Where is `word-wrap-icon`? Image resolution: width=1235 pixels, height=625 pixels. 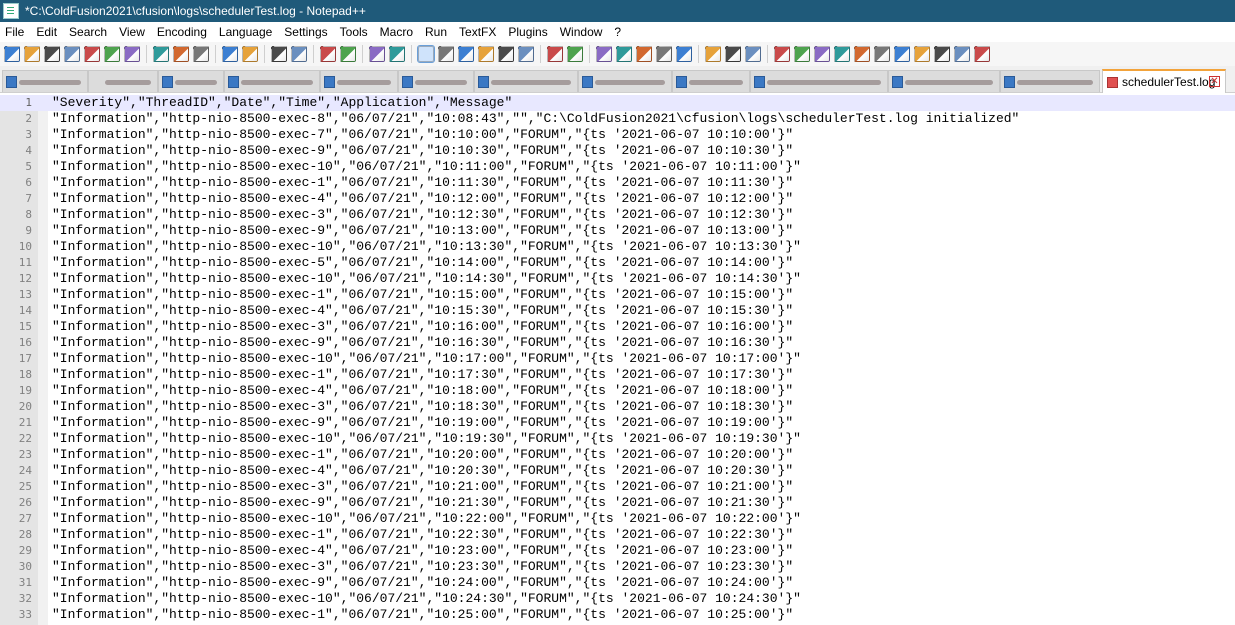 word-wrap-icon is located at coordinates (426, 54).